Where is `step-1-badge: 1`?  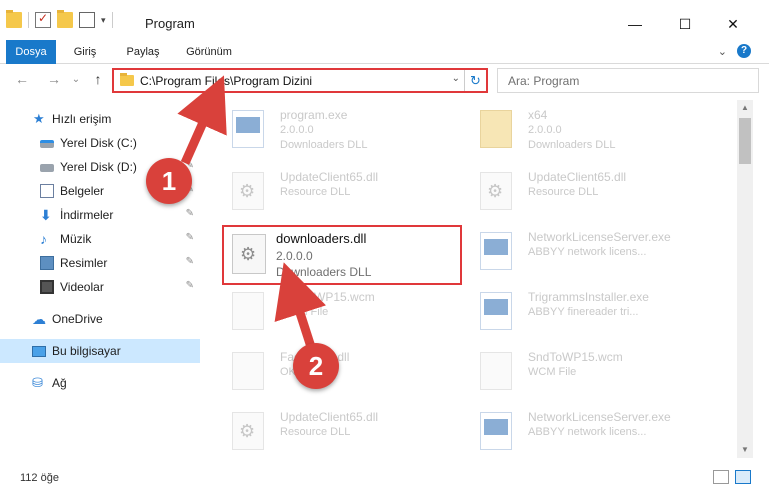
step-1-badge: 1 is located at coordinates (169, 181).